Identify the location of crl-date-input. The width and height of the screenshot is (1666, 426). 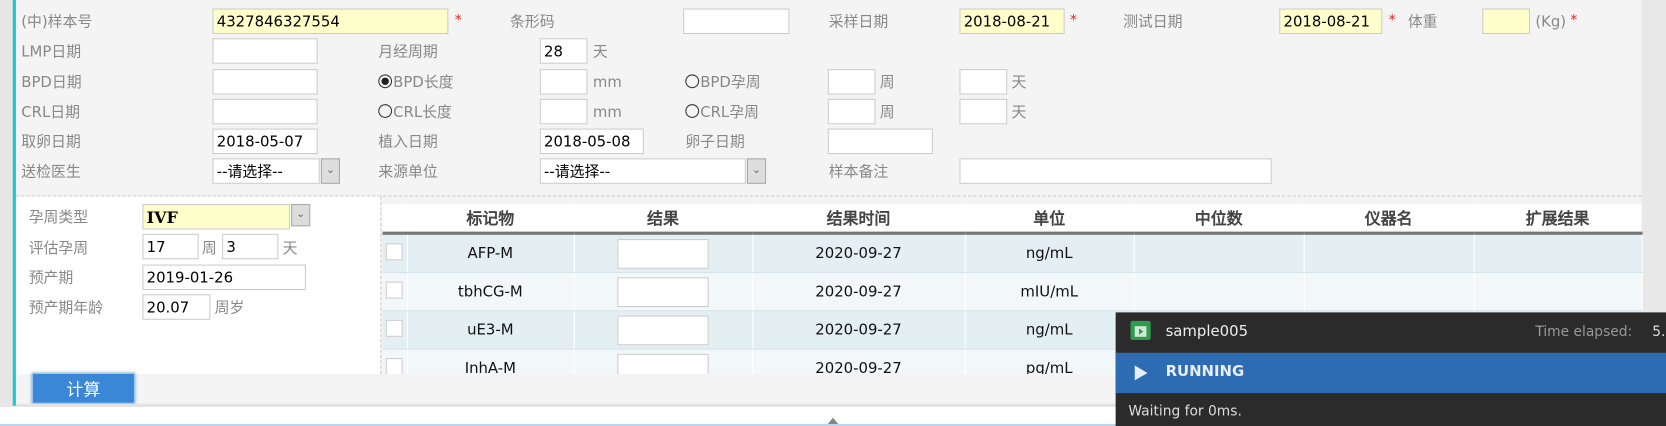
(265, 111).